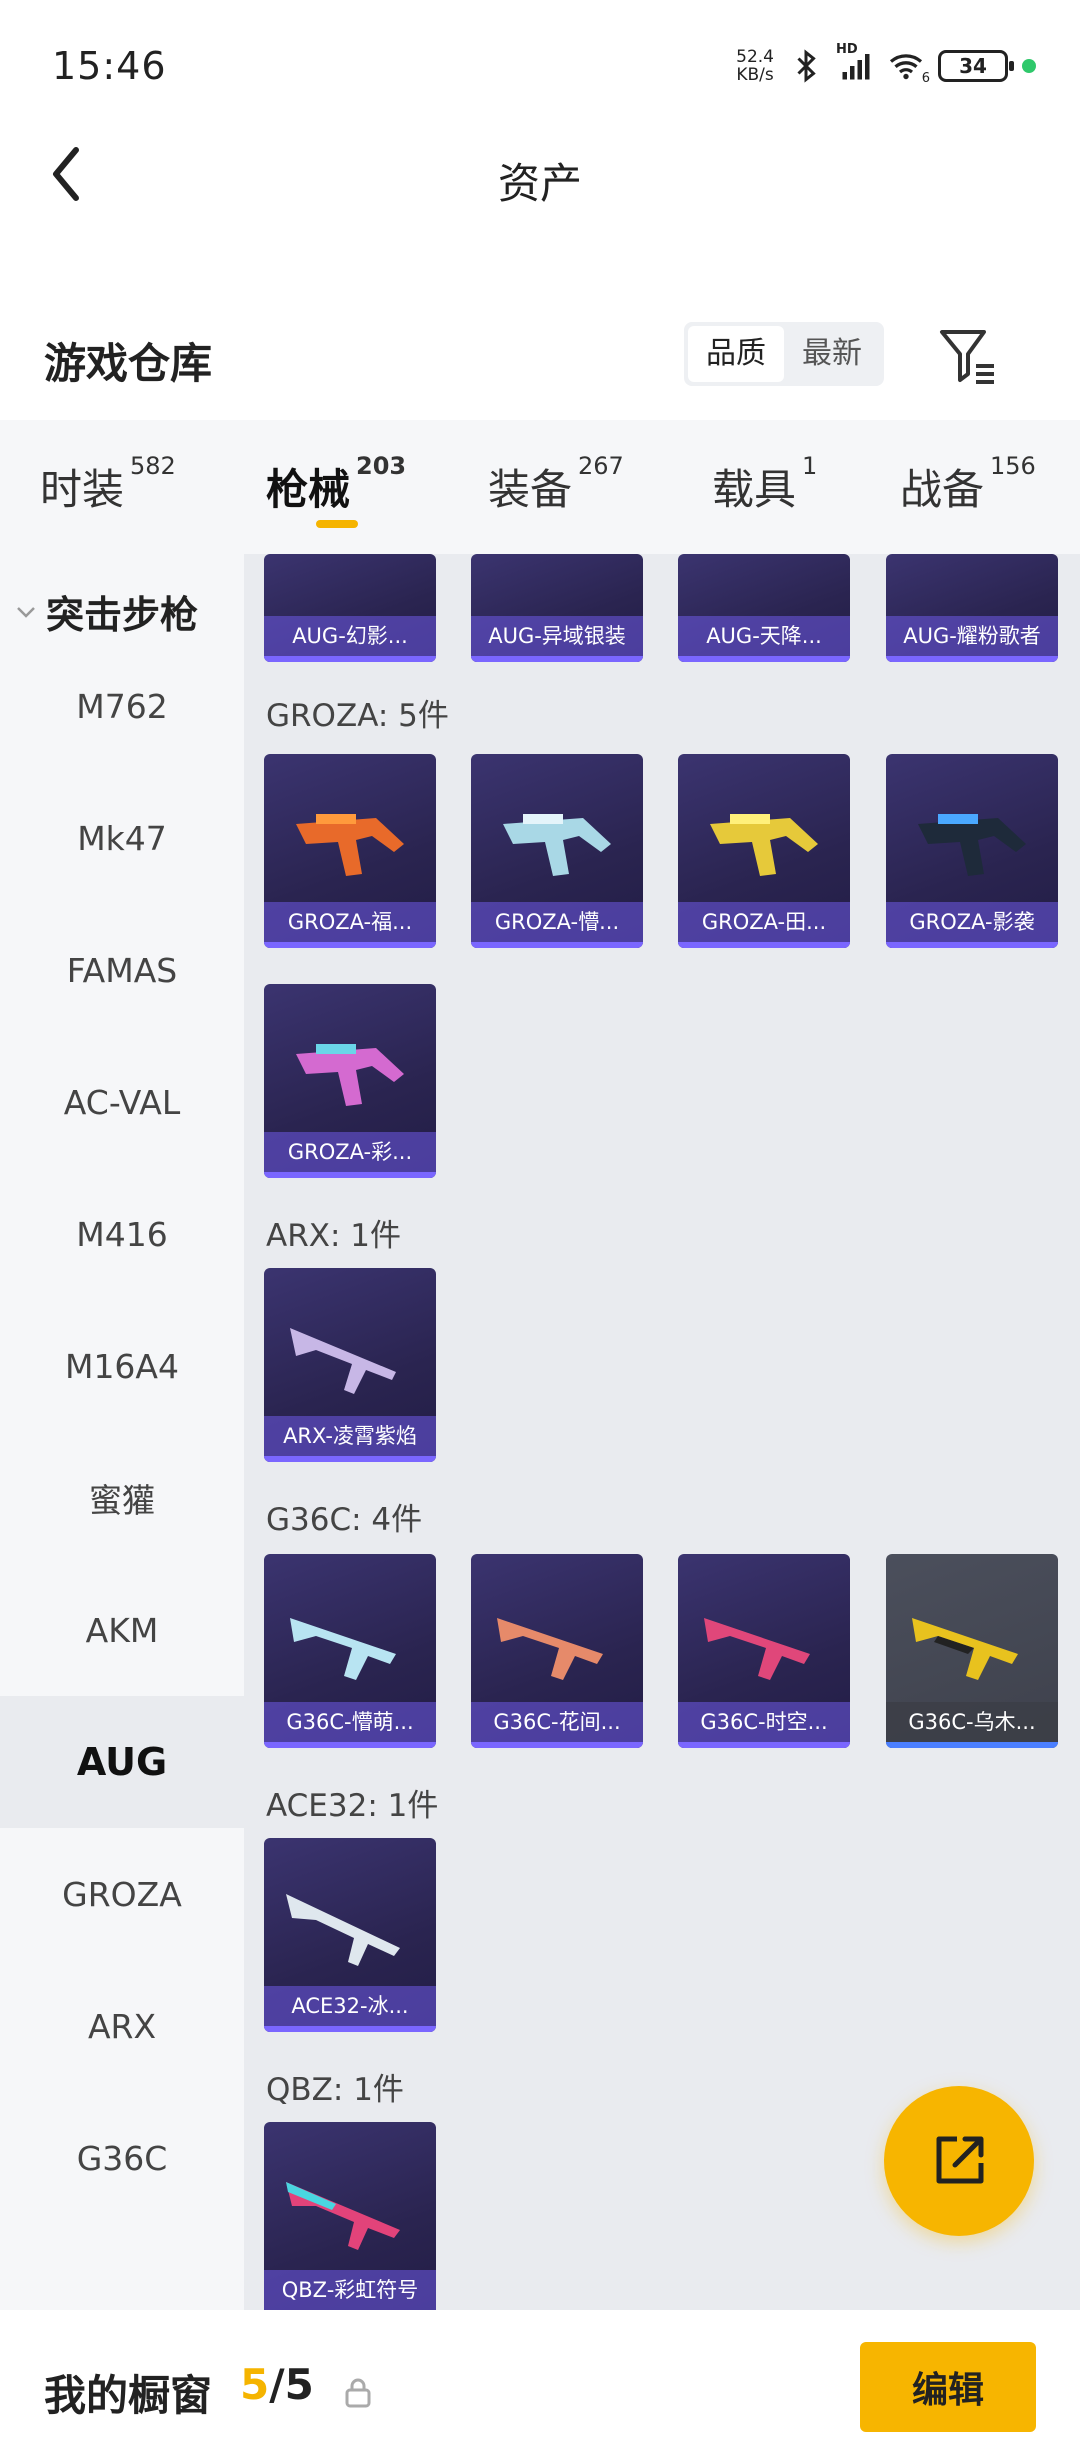 The image size is (1080, 2460). I want to click on active-tab-indicator, so click(337, 524).